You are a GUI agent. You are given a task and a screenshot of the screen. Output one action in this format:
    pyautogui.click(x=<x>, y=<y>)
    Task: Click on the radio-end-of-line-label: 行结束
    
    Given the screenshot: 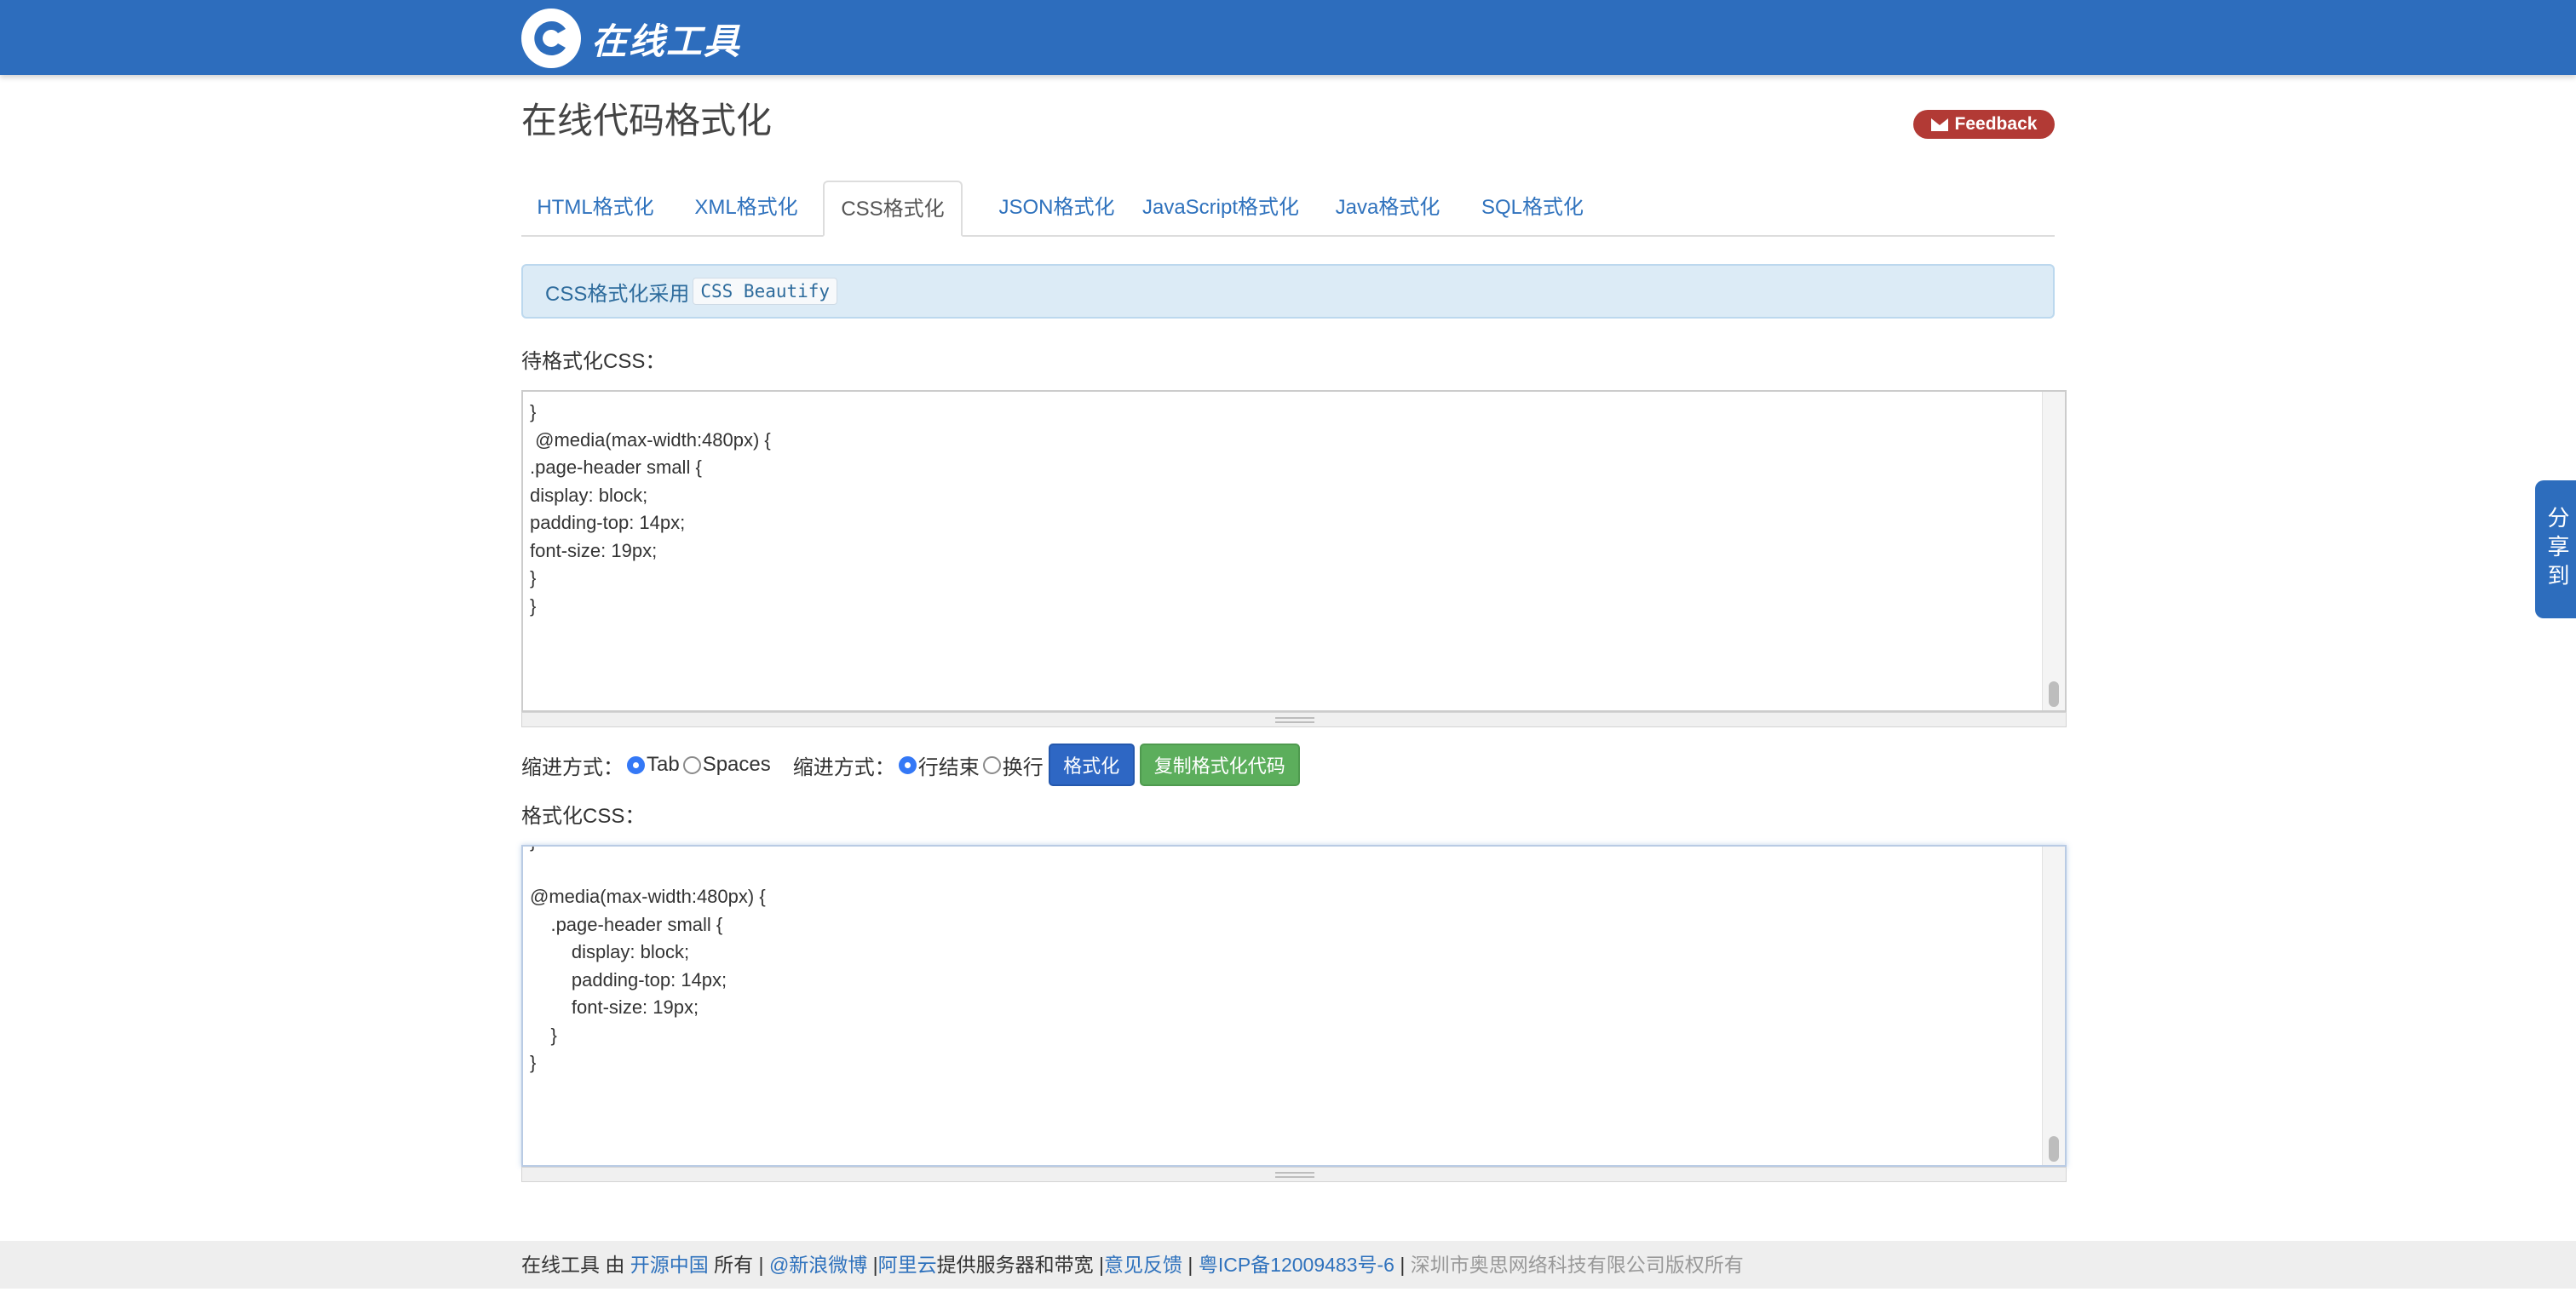 What is the action you would take?
    pyautogui.click(x=949, y=765)
    